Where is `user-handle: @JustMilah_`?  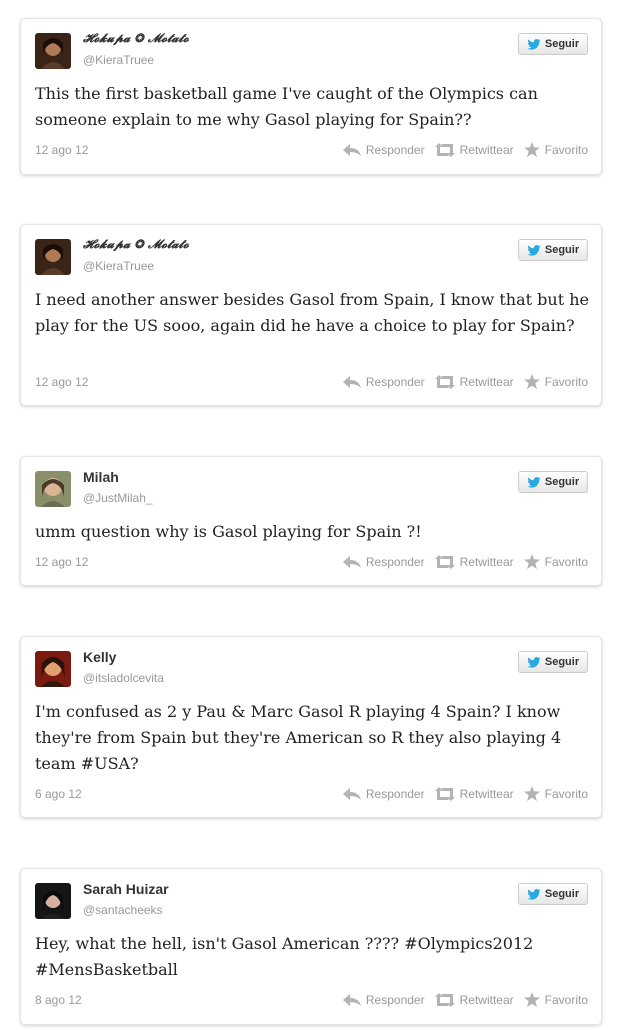 user-handle: @JustMilah_ is located at coordinates (118, 498).